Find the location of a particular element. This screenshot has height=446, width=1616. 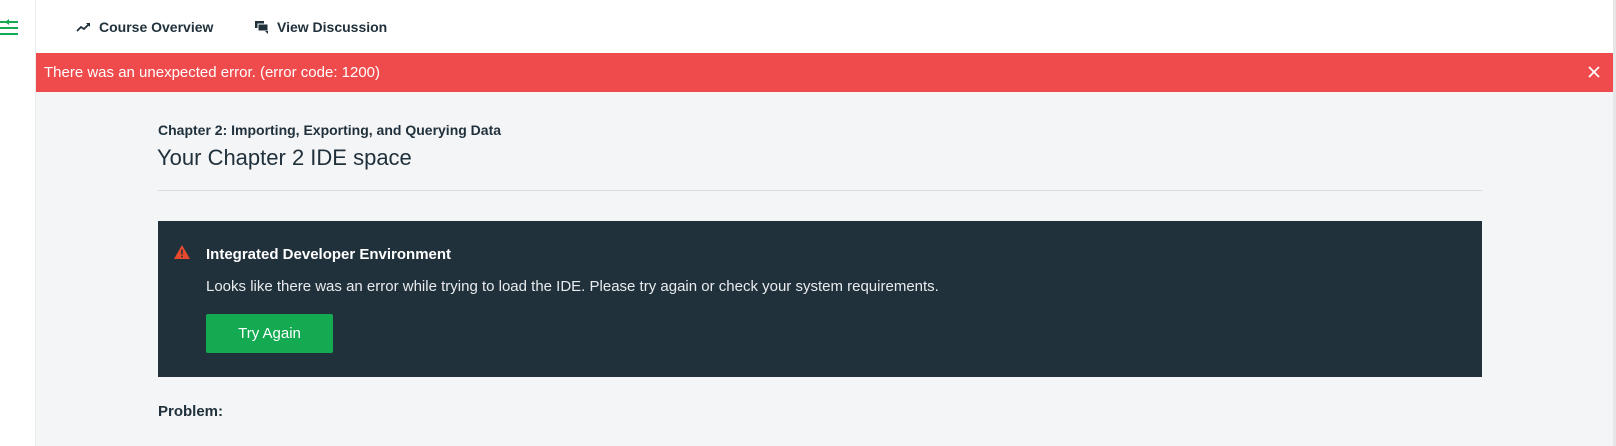

trending-up-icon is located at coordinates (83, 27).